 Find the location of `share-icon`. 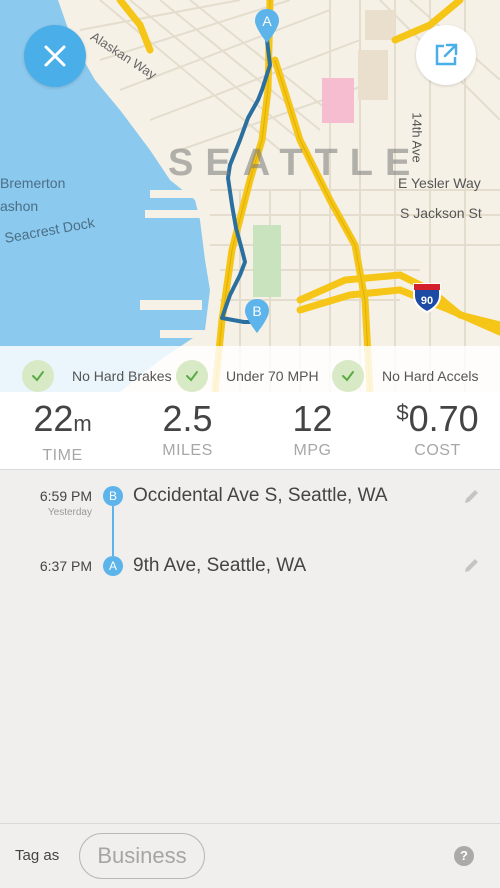

share-icon is located at coordinates (446, 54).